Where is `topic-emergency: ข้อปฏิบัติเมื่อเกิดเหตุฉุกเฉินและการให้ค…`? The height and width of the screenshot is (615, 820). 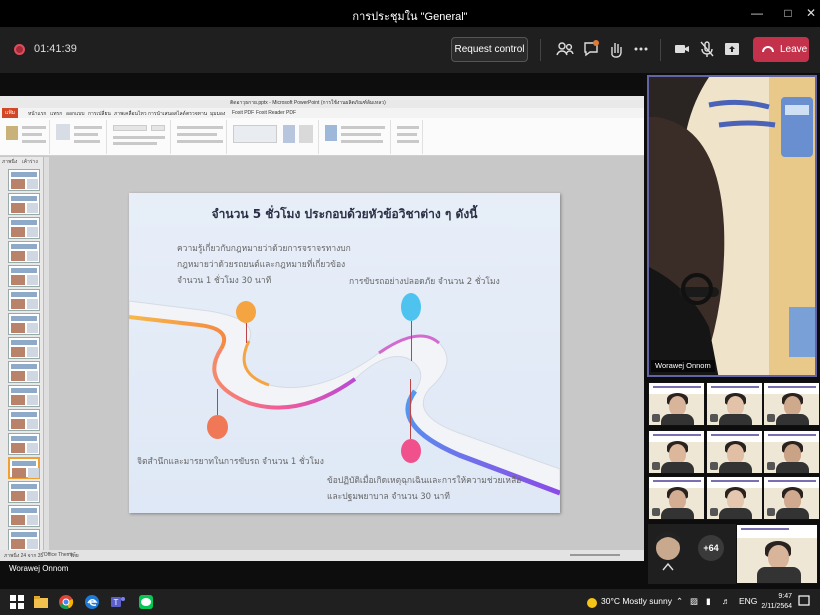
topic-emergency: ข้อปฏิบัติเมื่อเกิดเหตุฉุกเฉินและการให้ค… is located at coordinates (424, 489).